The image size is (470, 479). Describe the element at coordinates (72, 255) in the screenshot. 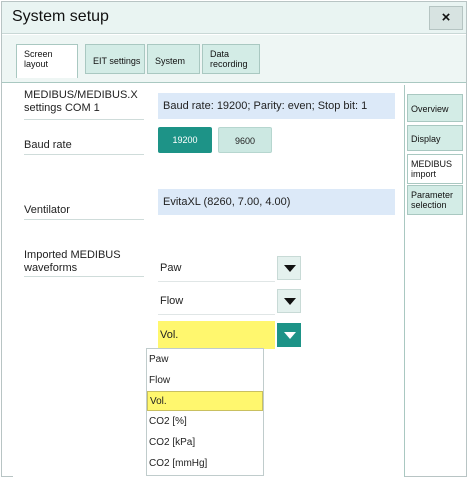

I see `waveforms-label-line1: Imported MEDIBUS` at that location.